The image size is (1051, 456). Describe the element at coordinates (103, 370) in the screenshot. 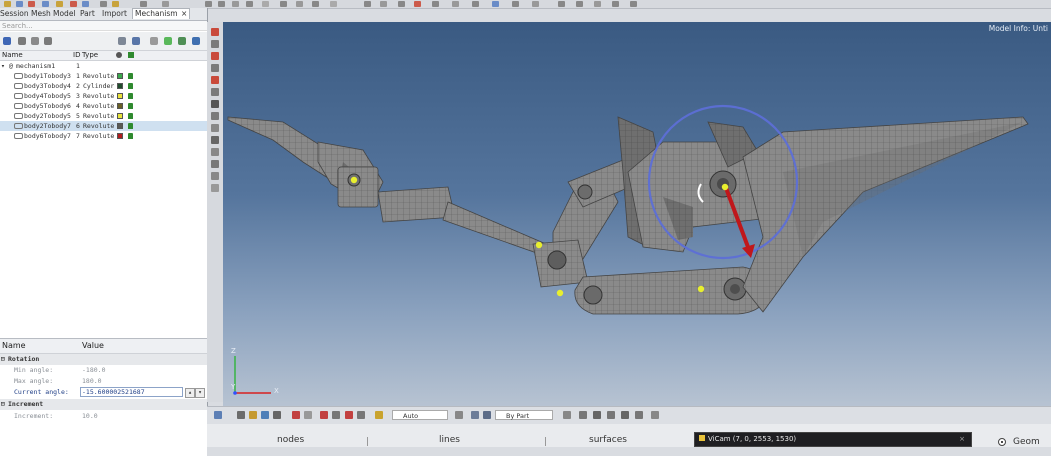

I see `property-row-min-angle: Min angle: -180.0` at that location.